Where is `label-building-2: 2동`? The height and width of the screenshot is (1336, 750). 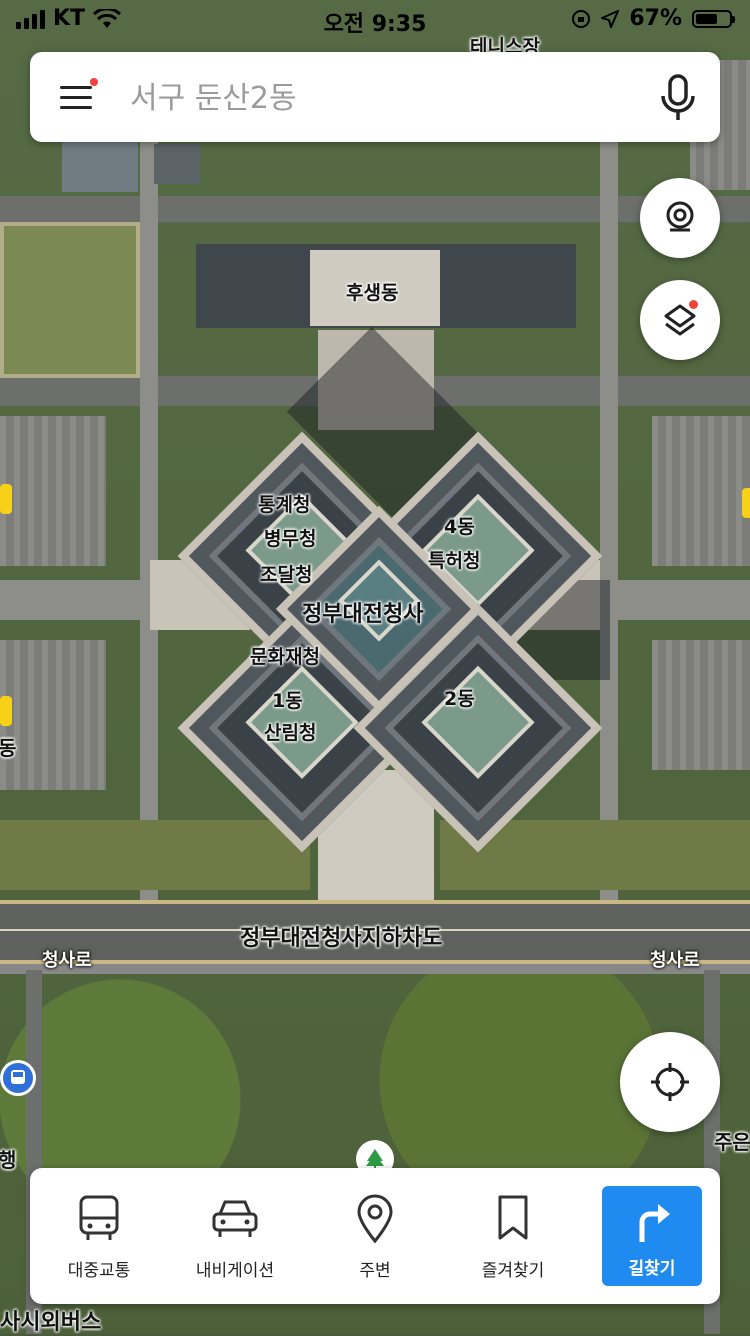
label-building-2: 2동 is located at coordinates (459, 697).